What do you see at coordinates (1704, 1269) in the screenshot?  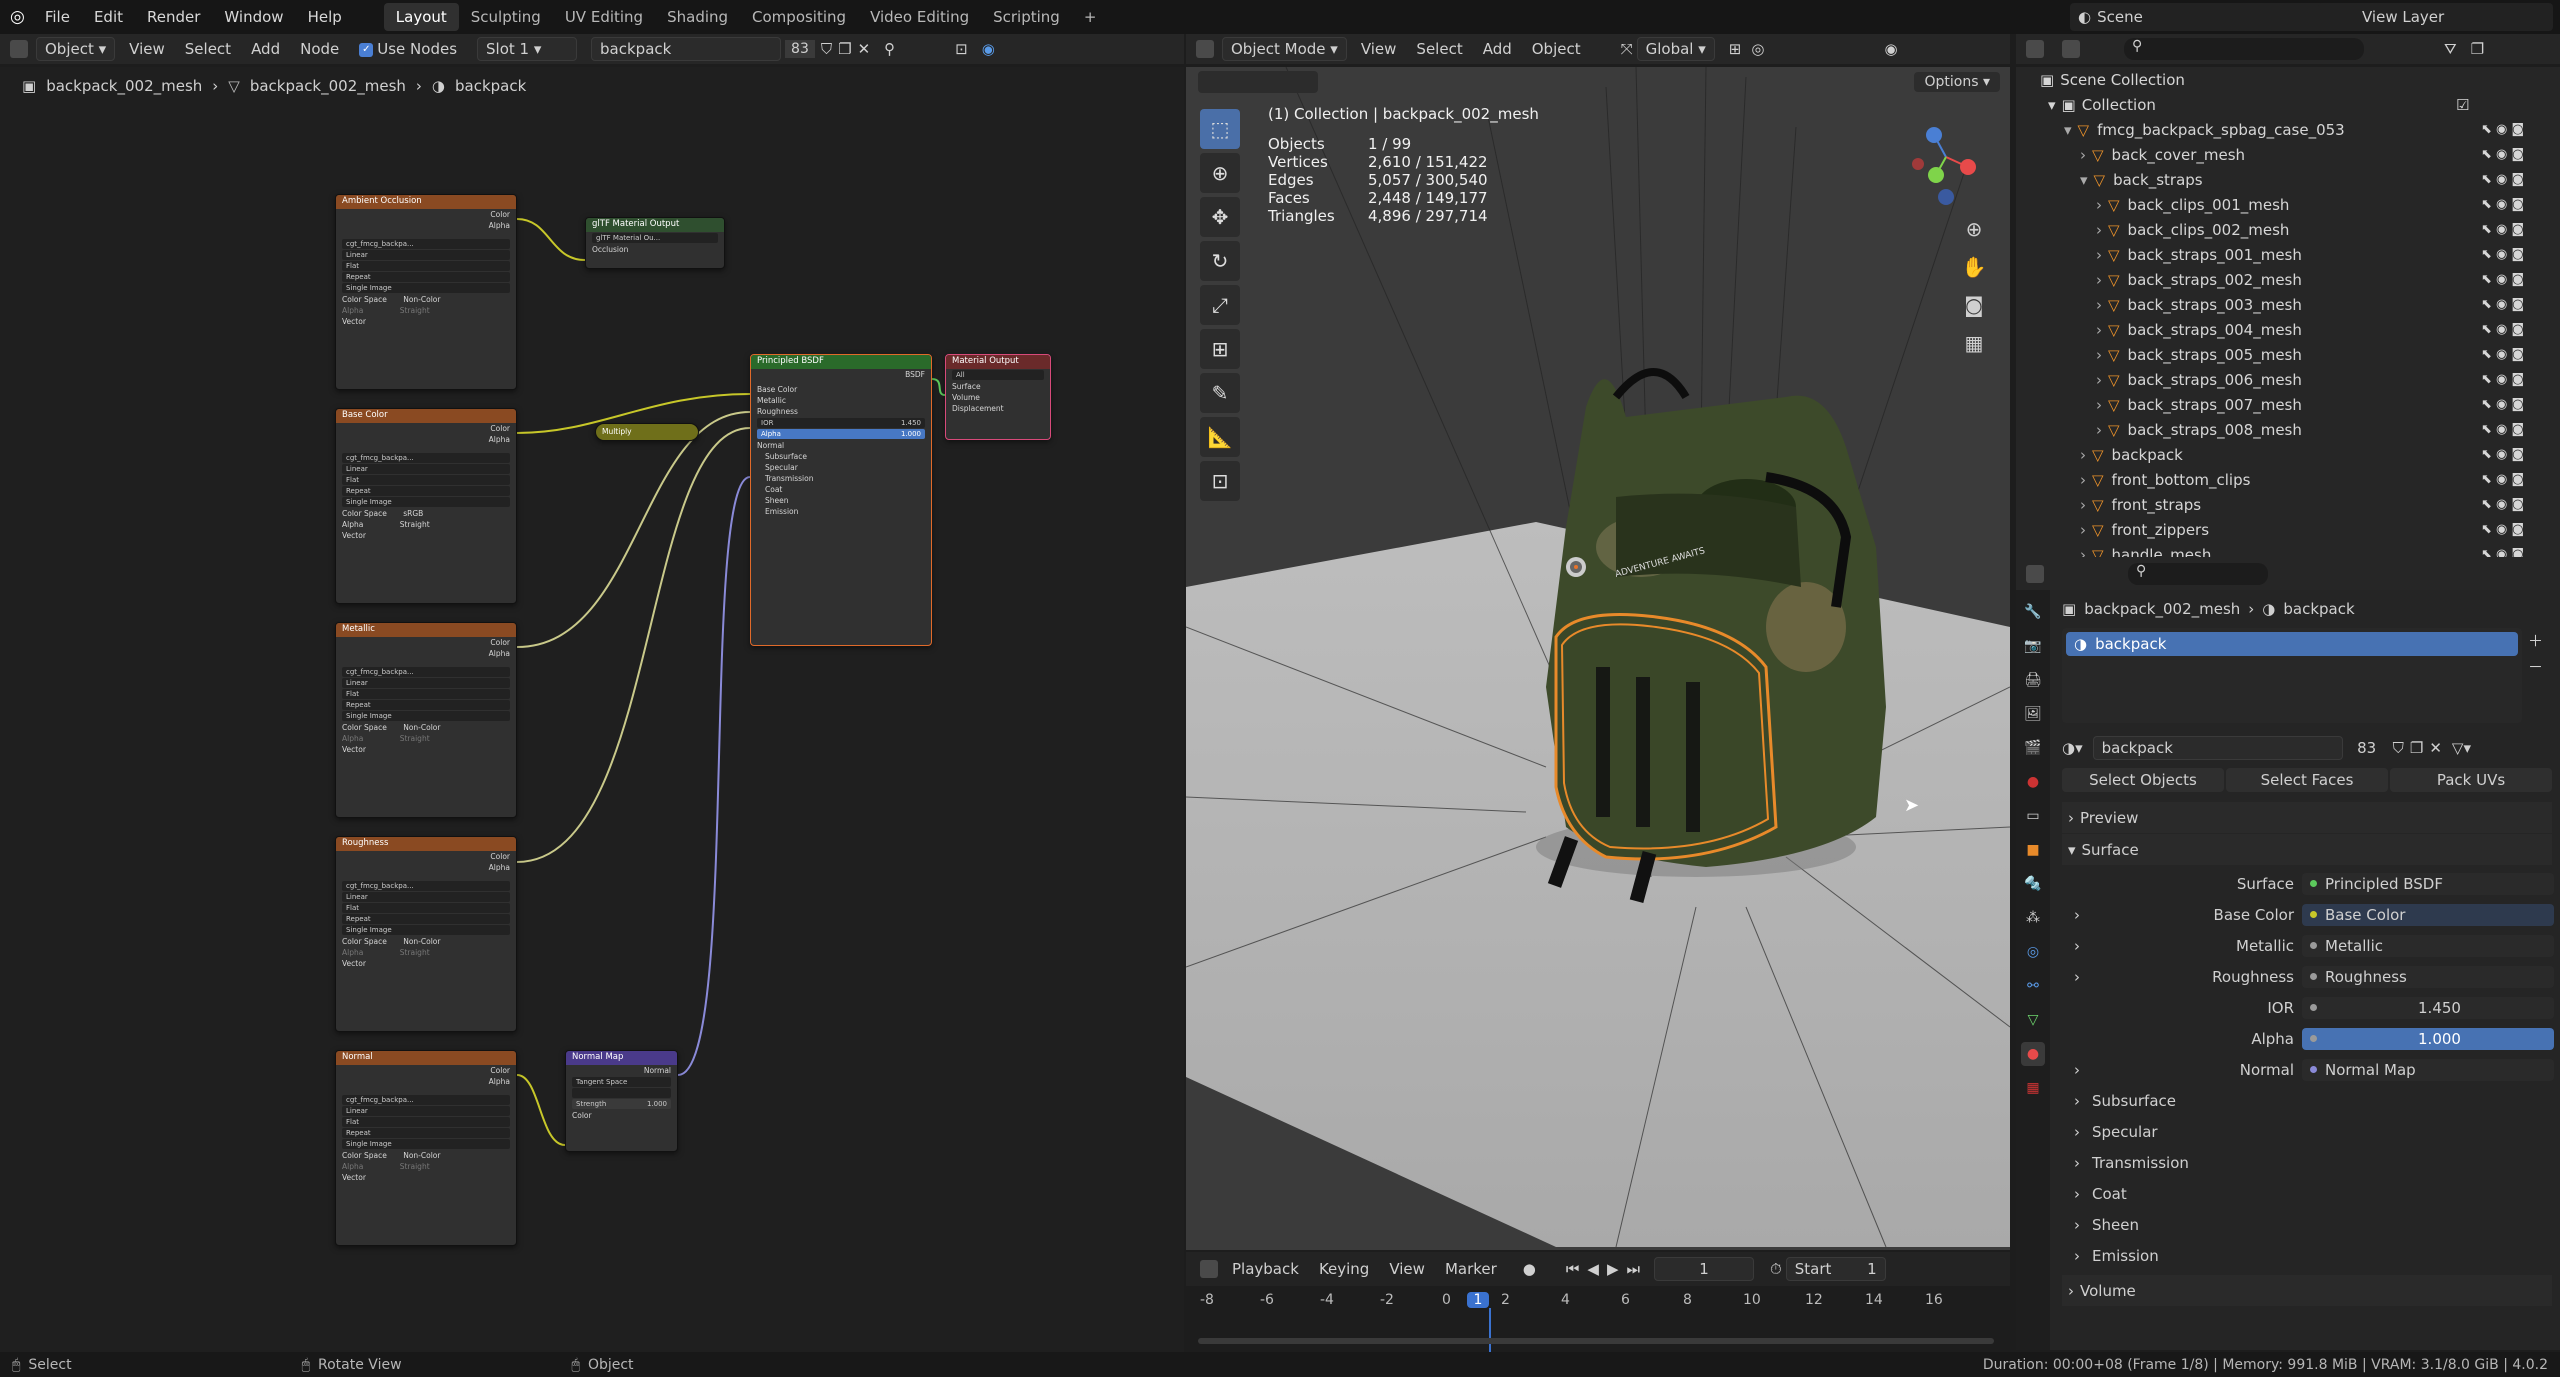 I see `current-frame-field: 1` at bounding box center [1704, 1269].